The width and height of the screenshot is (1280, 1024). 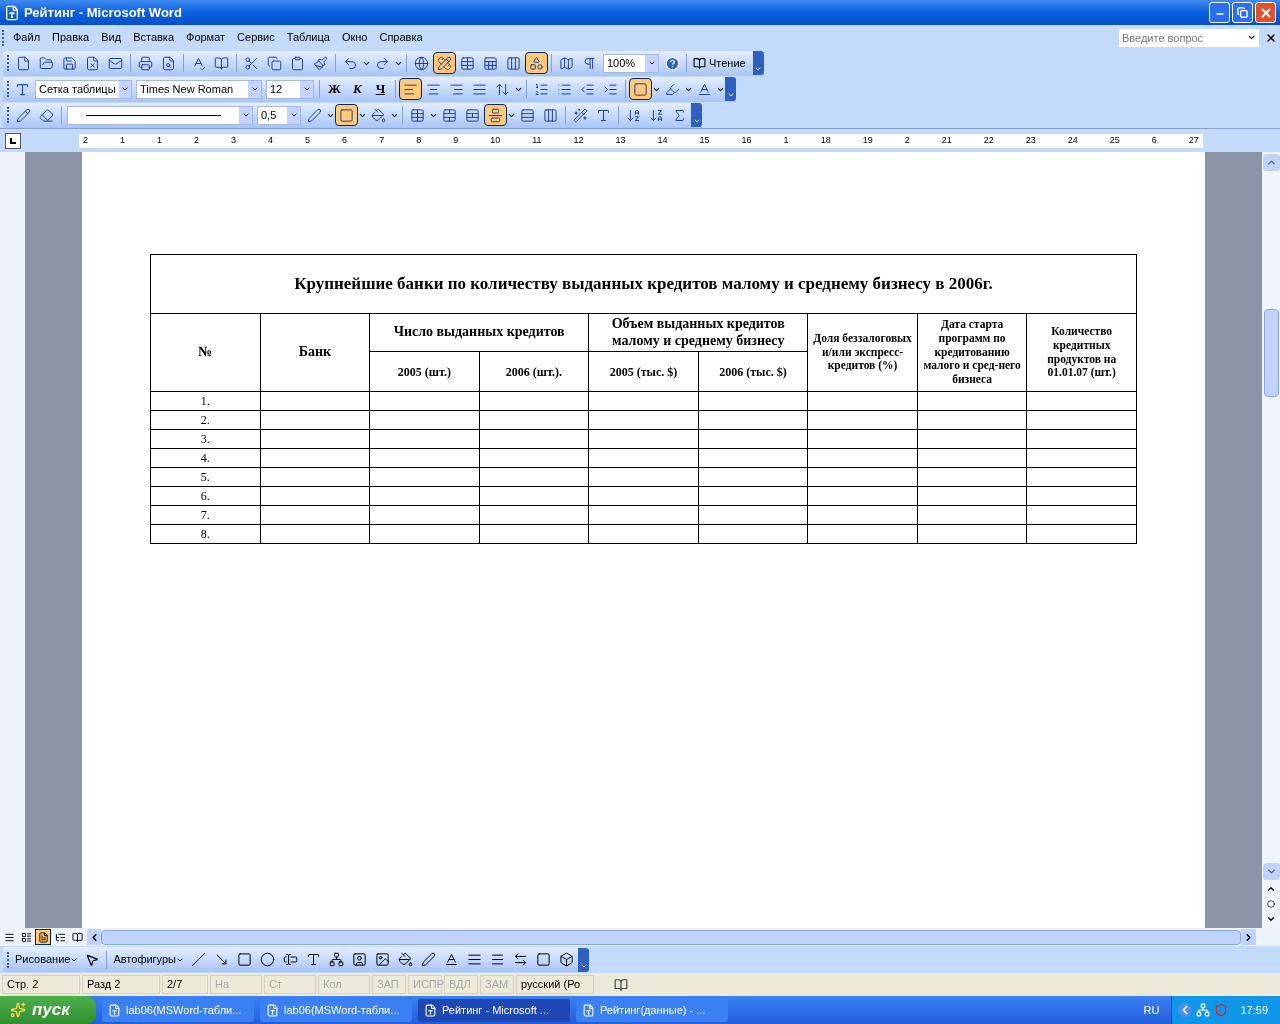 What do you see at coordinates (641, 140) in the screenshot?
I see `horizontal-ruler: 2 1 1 2 3 4 5 6 7 8 9 10 11 12 13 14 15 16 1 18 19 2 21 22 23 24 25 6 27` at bounding box center [641, 140].